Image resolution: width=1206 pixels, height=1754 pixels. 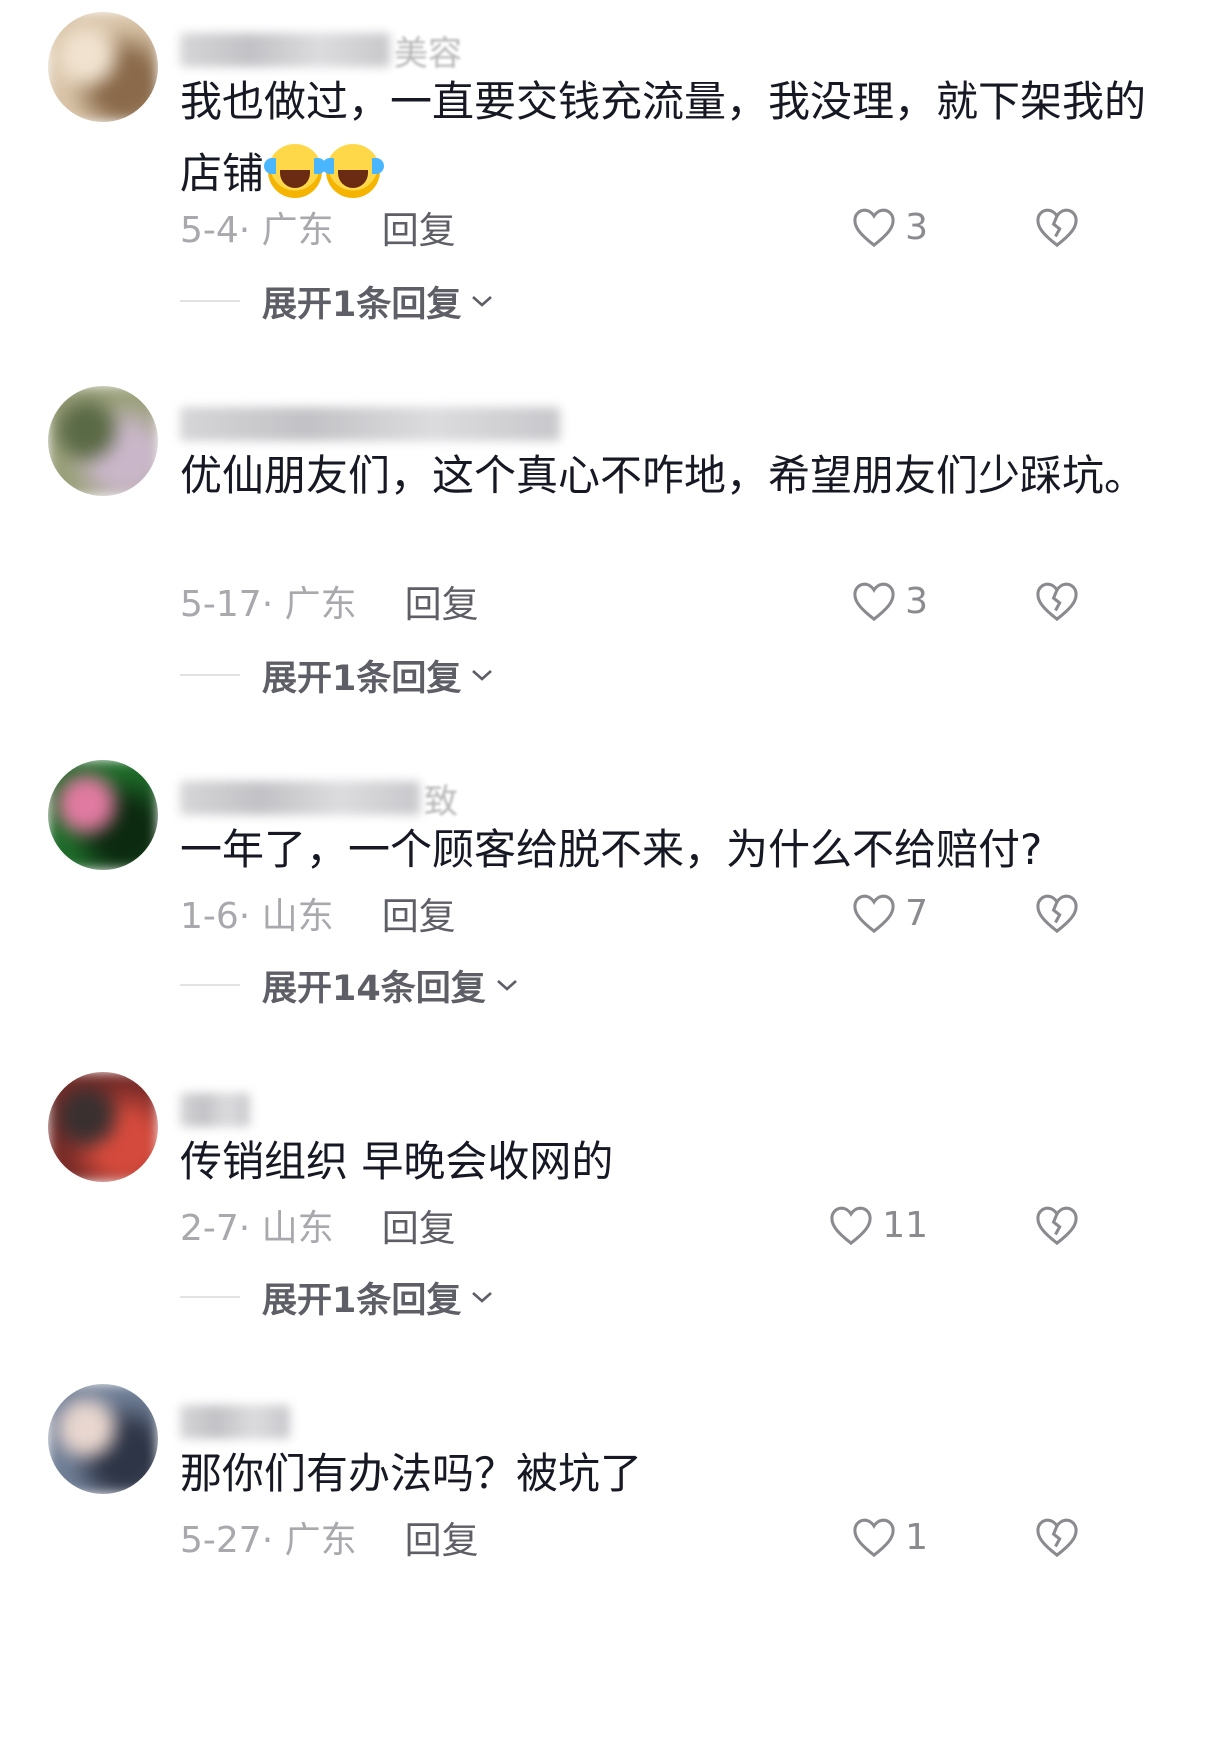 I want to click on like-button: 11, so click(x=878, y=1225).